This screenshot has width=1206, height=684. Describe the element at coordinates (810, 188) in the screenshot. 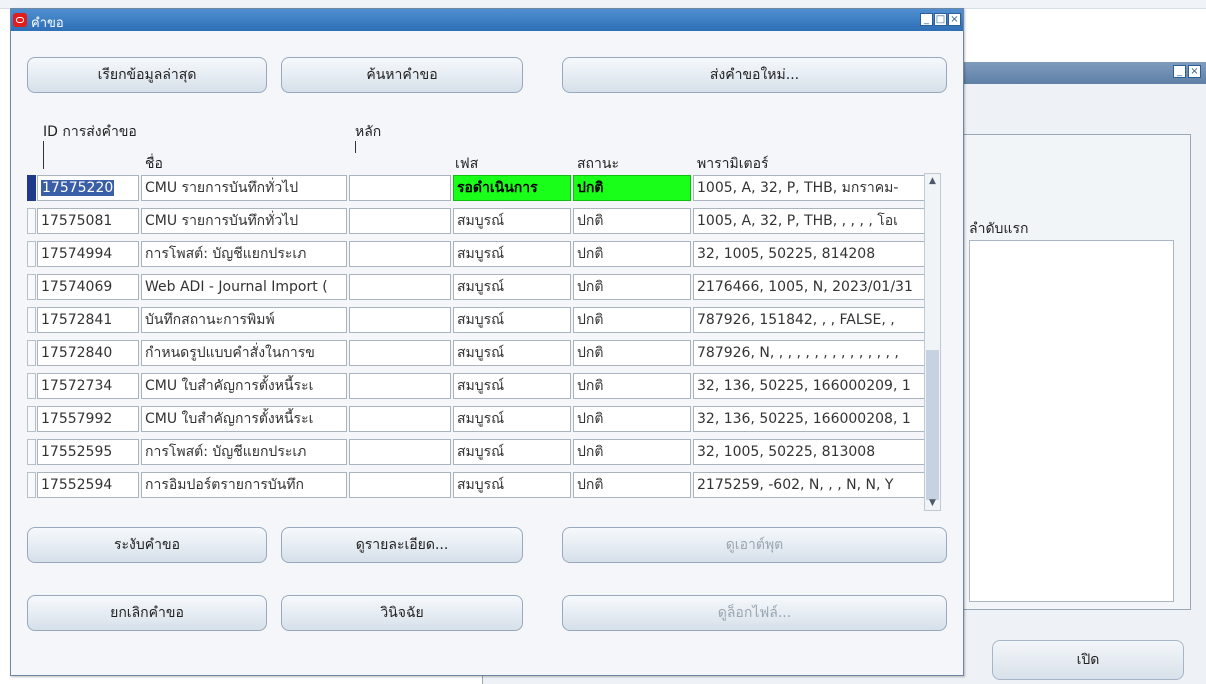

I see `parameters-cell: 1005, A, 32, P, THB, มกราคม-` at that location.